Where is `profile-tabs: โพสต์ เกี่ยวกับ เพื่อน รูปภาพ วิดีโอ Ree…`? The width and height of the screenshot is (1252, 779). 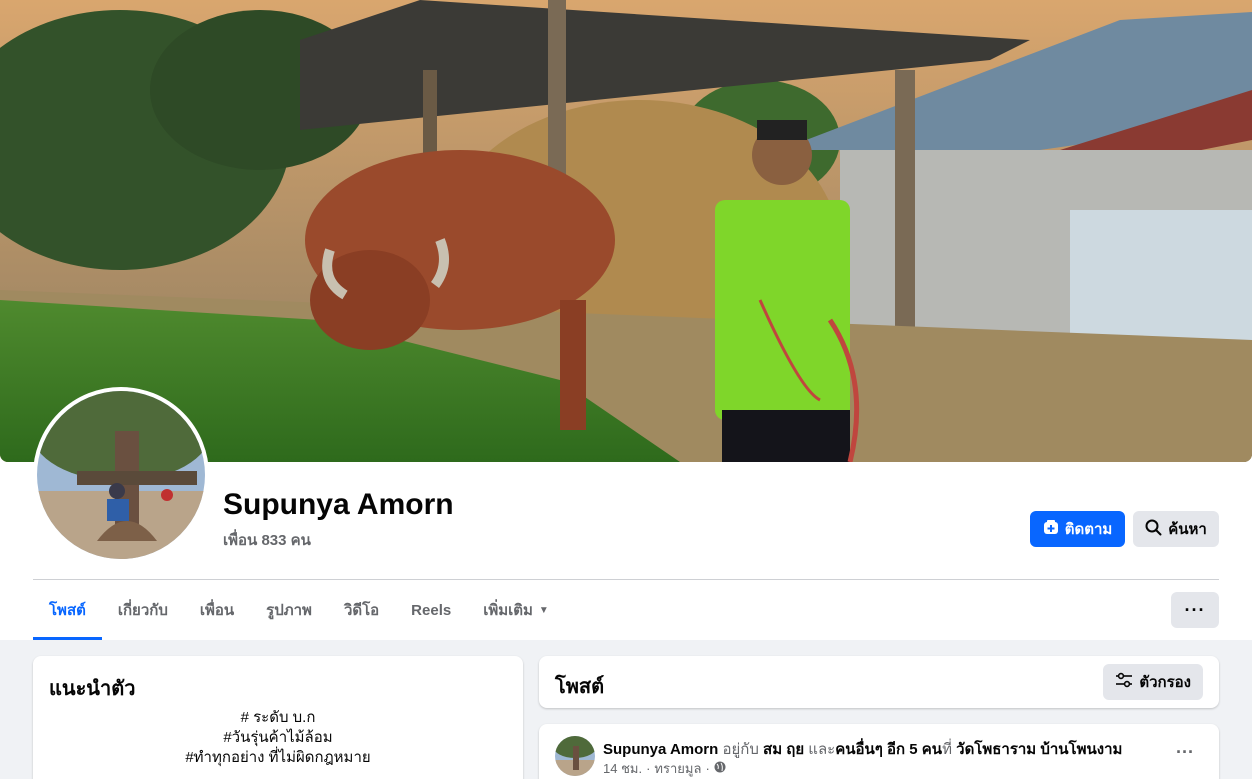 profile-tabs: โพสต์ เกี่ยวกับ เพื่อน รูปภาพ วิดีโอ Ree… is located at coordinates (299, 610).